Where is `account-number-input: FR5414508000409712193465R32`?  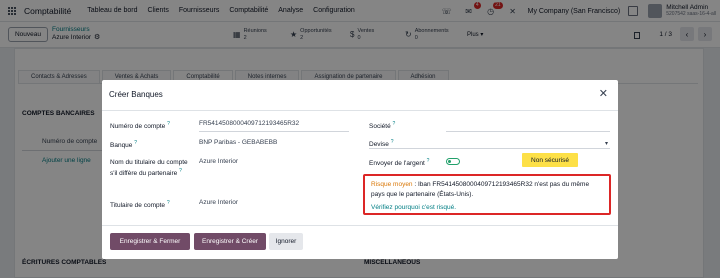
account-number-input: FR5414508000409712193465R32 is located at coordinates (249, 123).